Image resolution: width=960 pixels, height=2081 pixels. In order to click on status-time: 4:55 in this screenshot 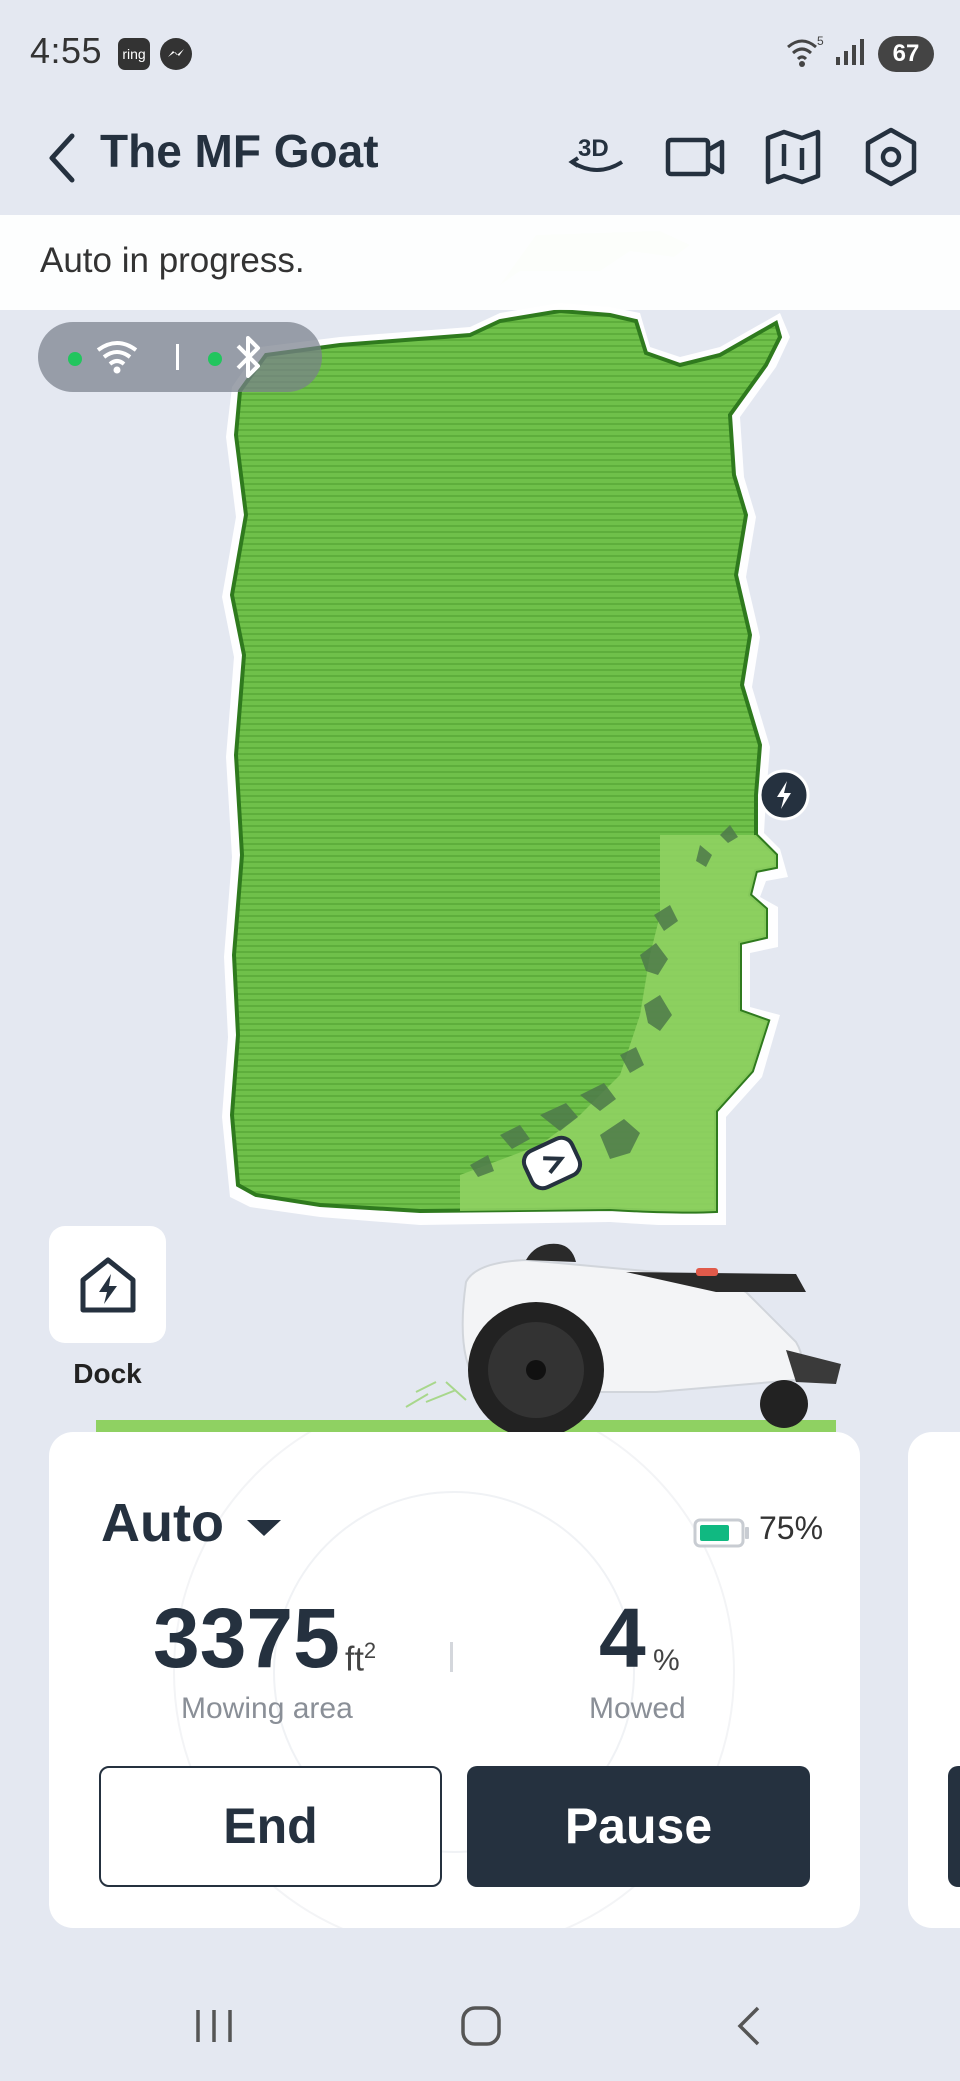, I will do `click(66, 50)`.